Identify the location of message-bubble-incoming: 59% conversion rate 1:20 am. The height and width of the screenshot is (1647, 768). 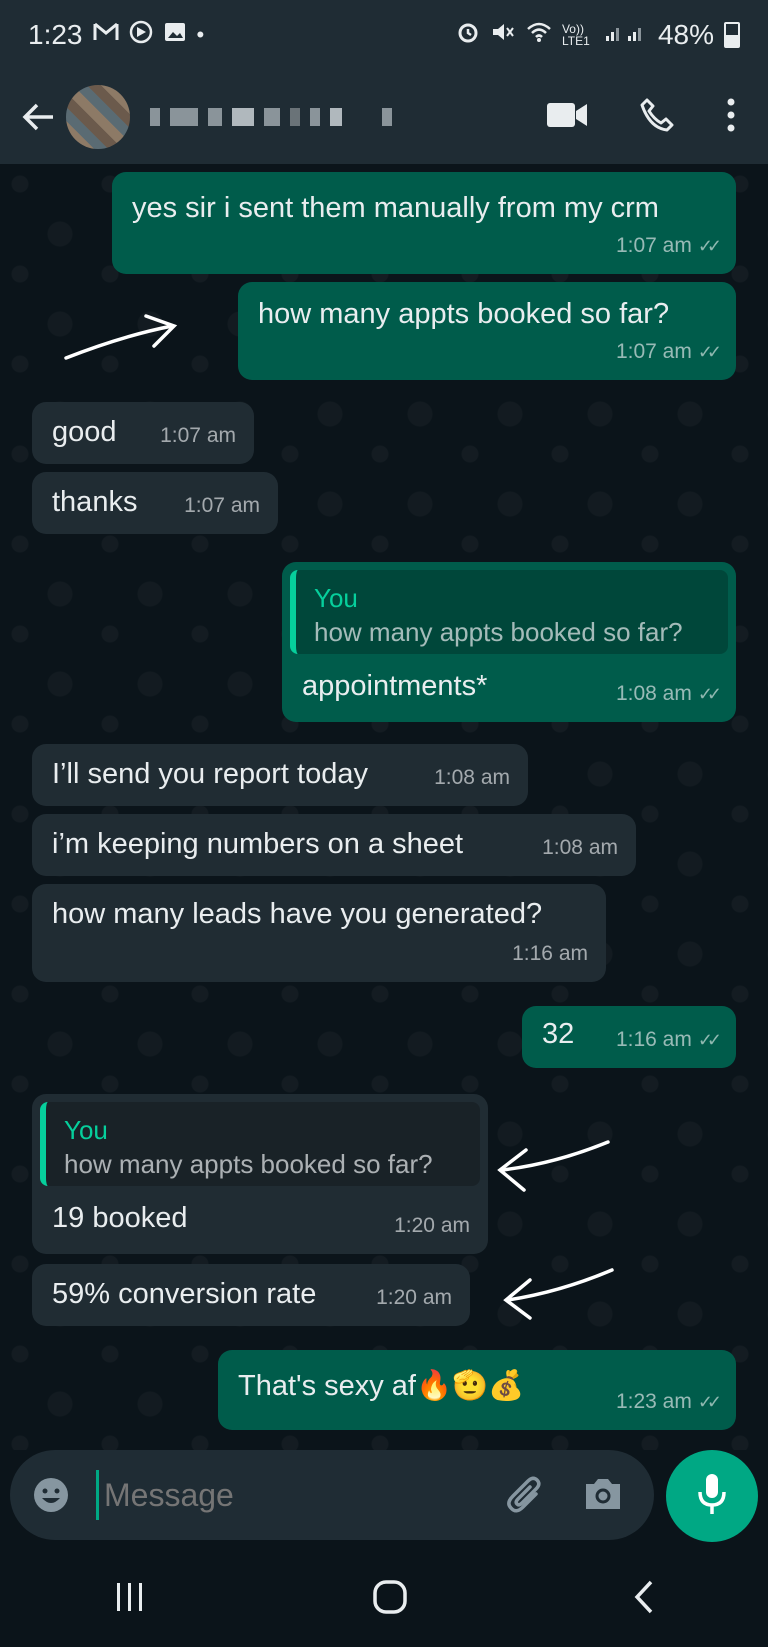
(251, 1295).